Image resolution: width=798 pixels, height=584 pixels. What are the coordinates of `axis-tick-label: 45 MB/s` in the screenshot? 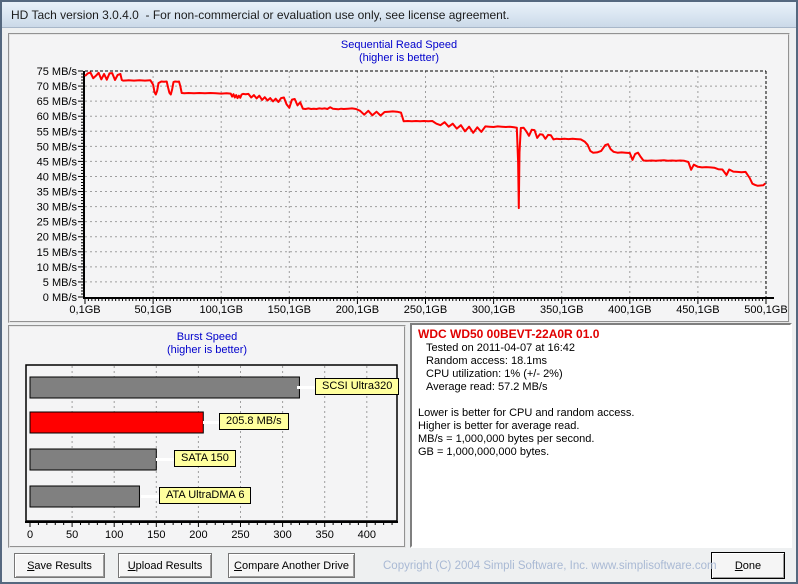 It's located at (57, 162).